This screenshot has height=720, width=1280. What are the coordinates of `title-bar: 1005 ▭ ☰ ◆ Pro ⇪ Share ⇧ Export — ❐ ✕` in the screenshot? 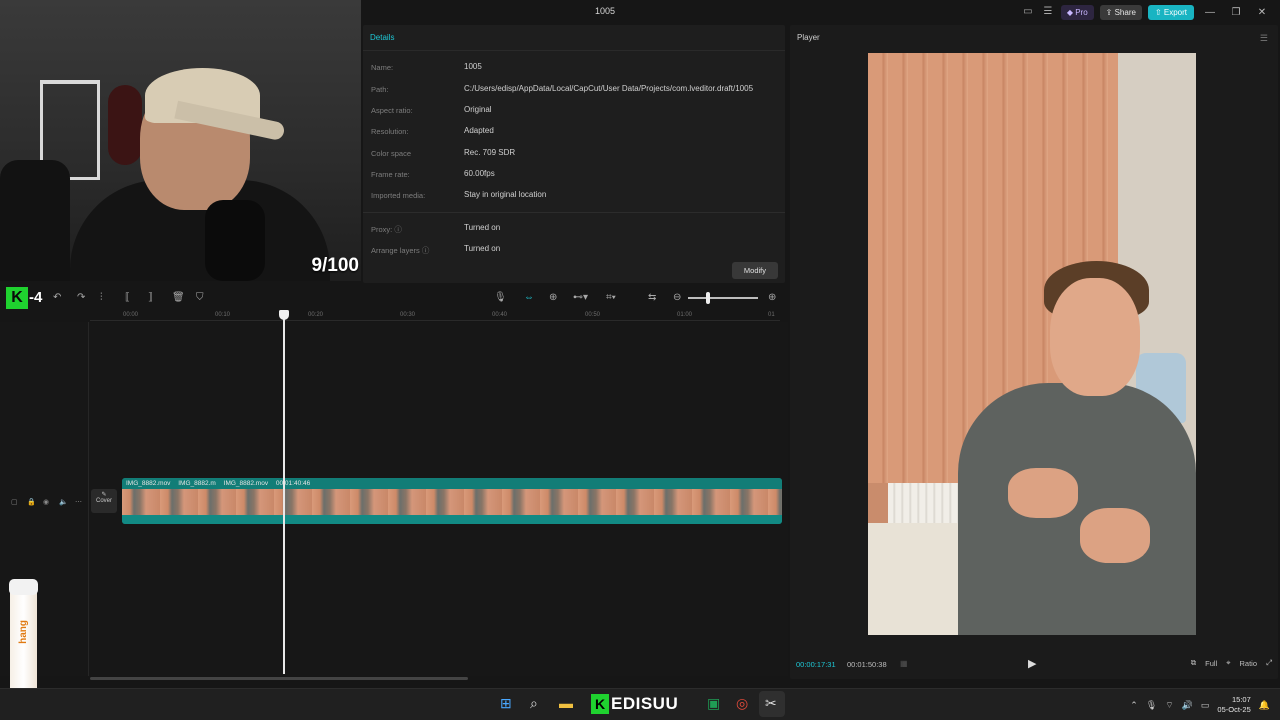 It's located at (820, 12).